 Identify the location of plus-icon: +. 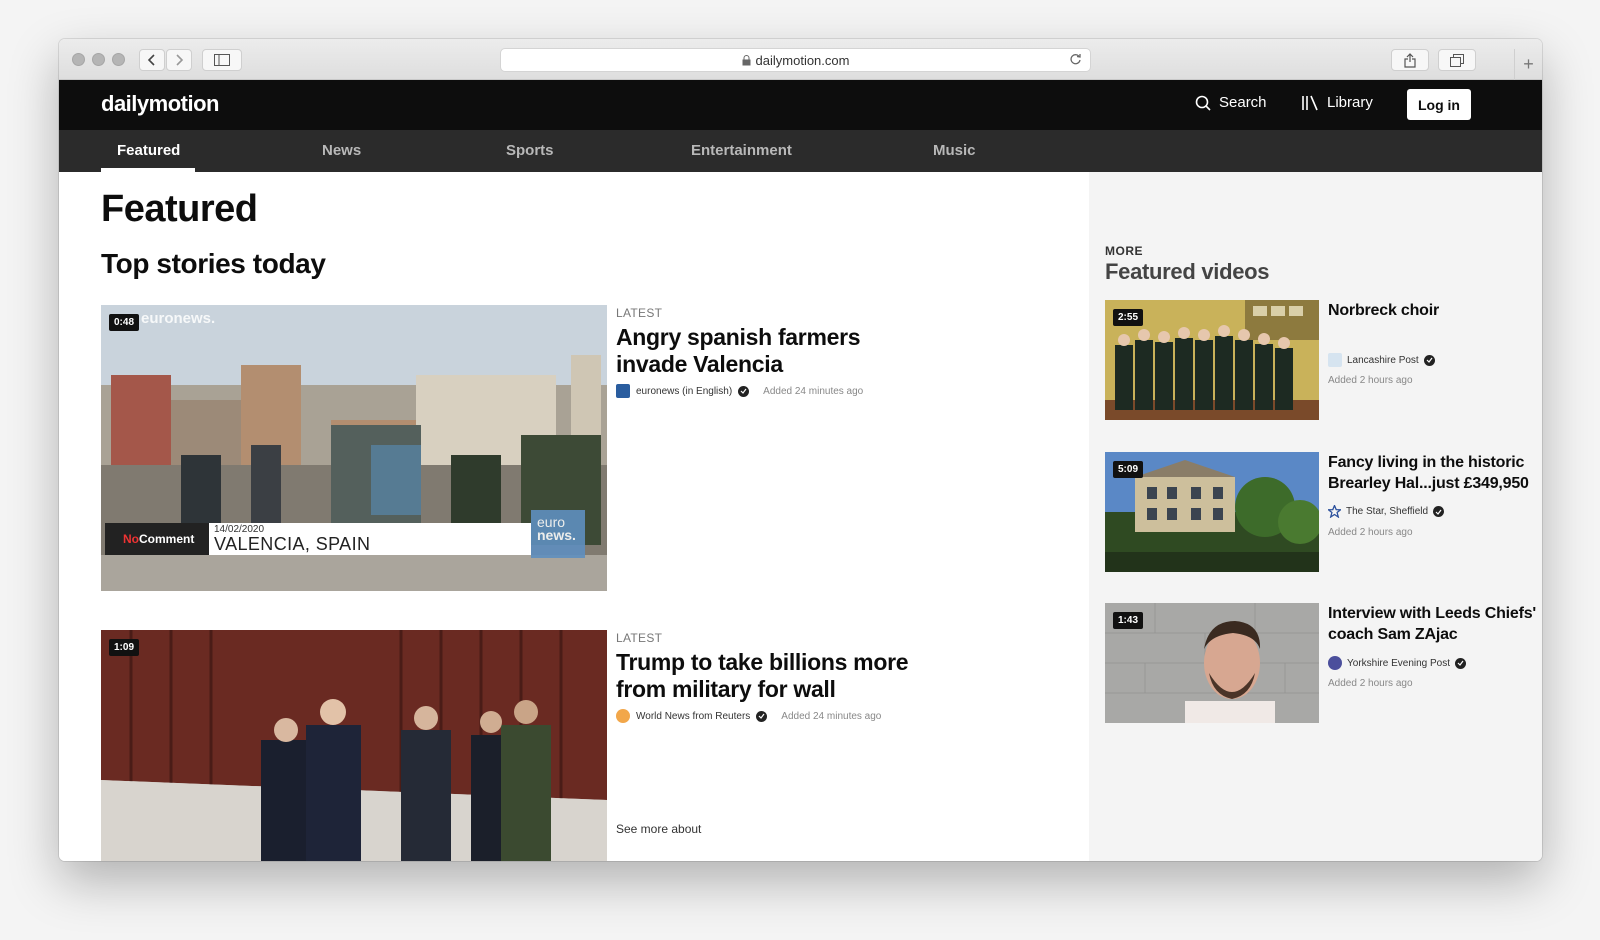
(1528, 64).